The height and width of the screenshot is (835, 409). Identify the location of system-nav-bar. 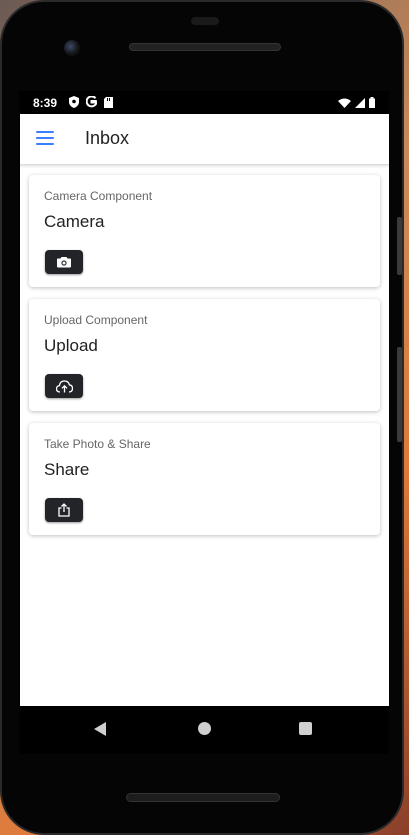
(204, 730).